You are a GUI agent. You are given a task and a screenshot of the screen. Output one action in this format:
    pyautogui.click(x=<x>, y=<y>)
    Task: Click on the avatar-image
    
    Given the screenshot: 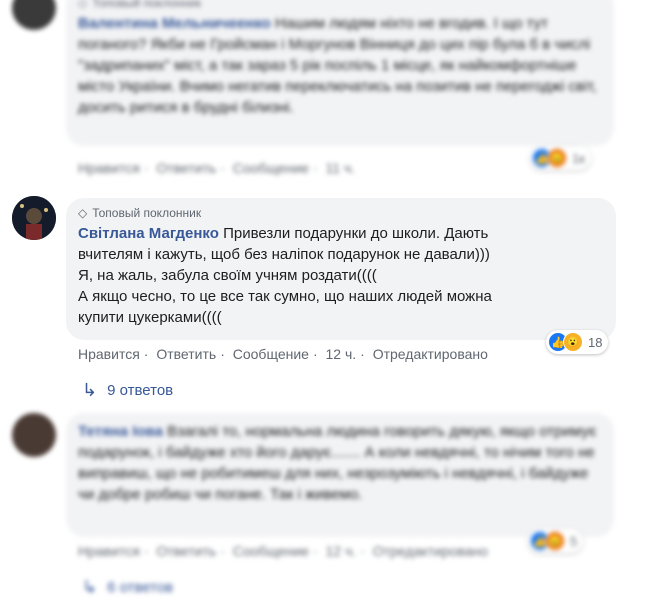 What is the action you would take?
    pyautogui.click(x=34, y=218)
    